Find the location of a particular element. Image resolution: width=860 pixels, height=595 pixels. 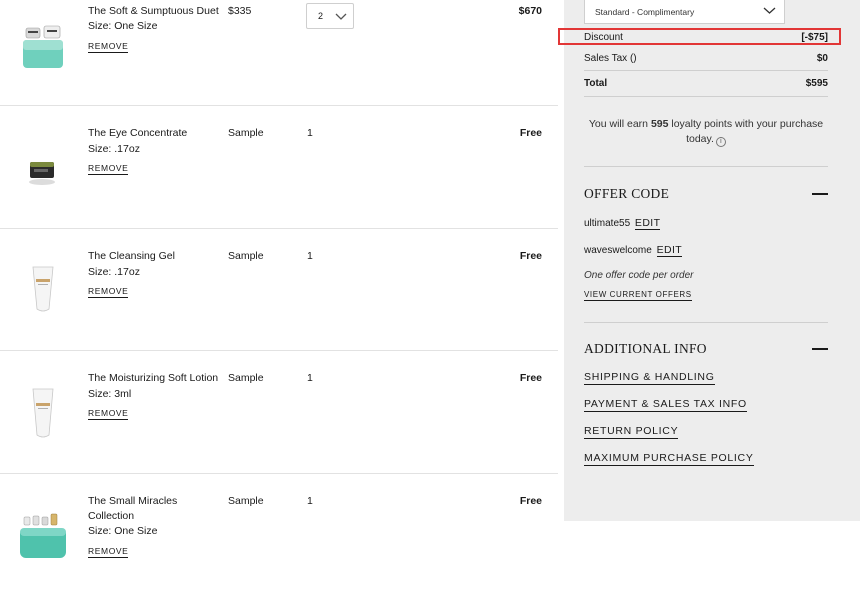

loyalty-prefix: You will earn is located at coordinates (619, 124).